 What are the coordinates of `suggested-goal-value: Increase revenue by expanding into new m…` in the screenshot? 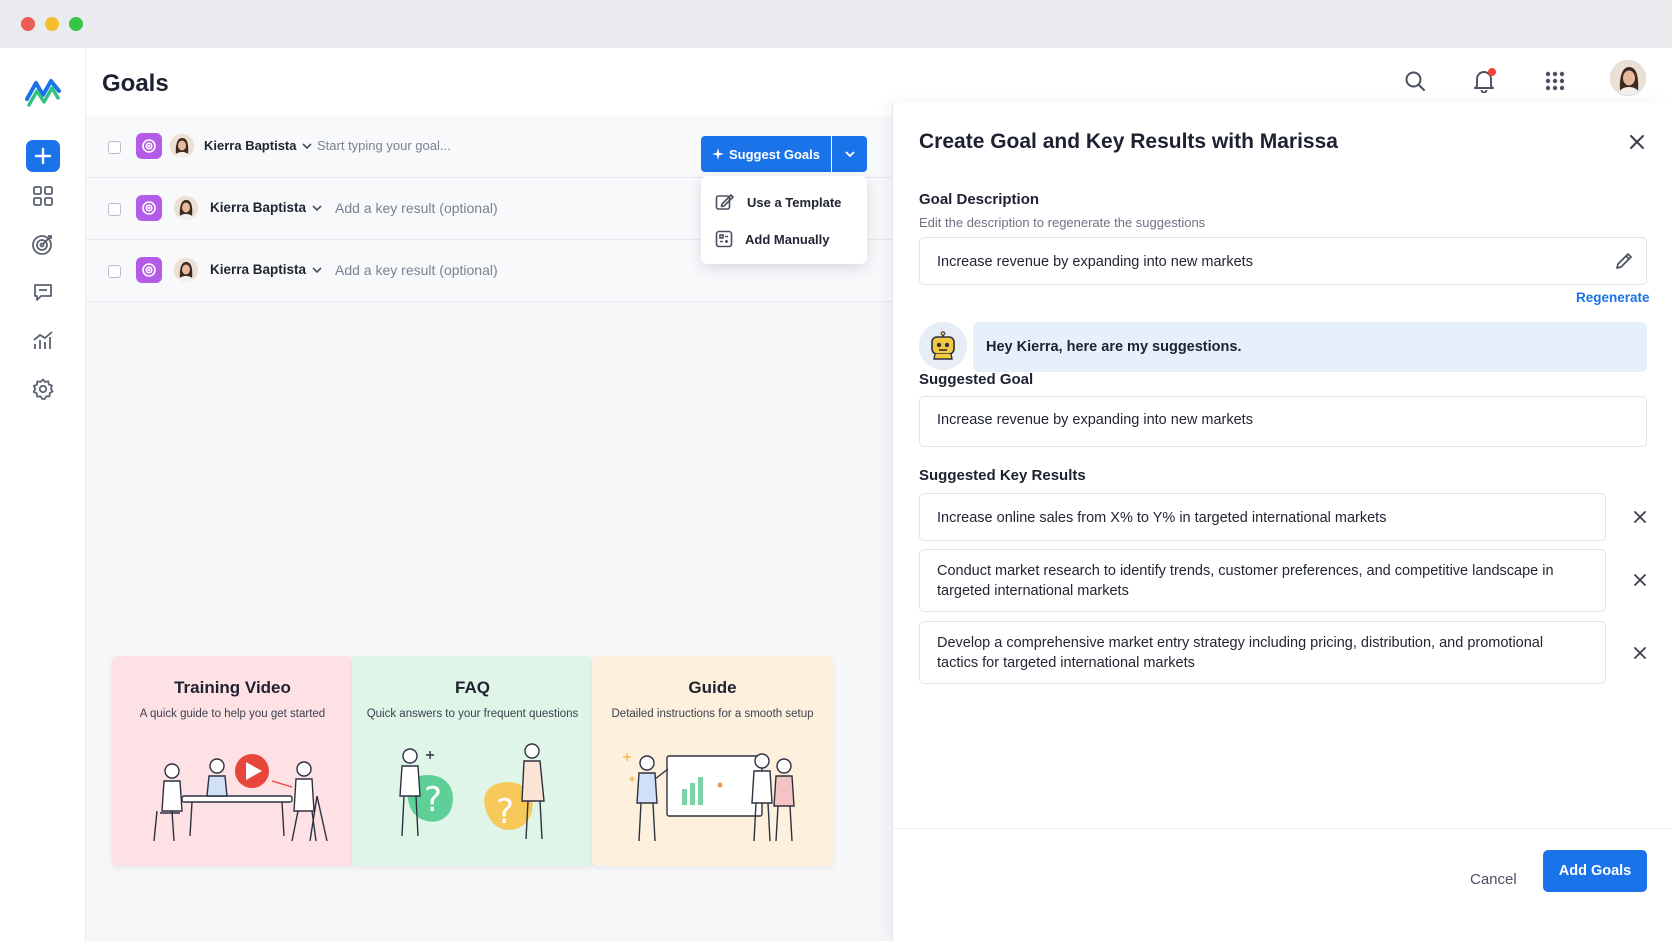 It's located at (1095, 420).